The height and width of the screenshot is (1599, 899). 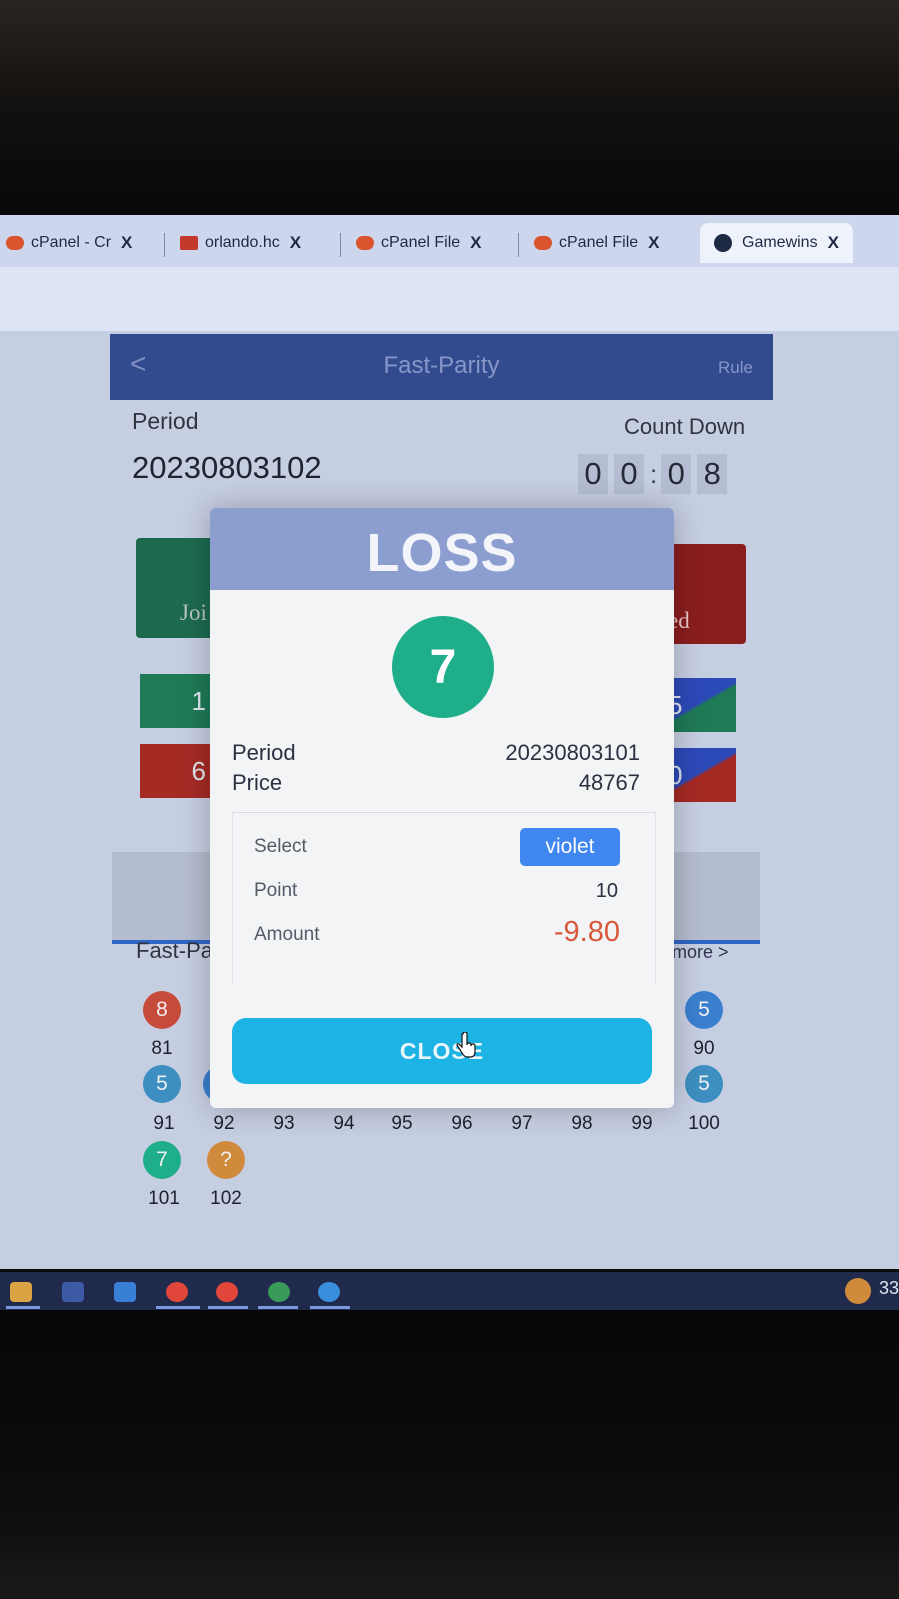 What do you see at coordinates (704, 1123) in the screenshot?
I see `history-period: 100` at bounding box center [704, 1123].